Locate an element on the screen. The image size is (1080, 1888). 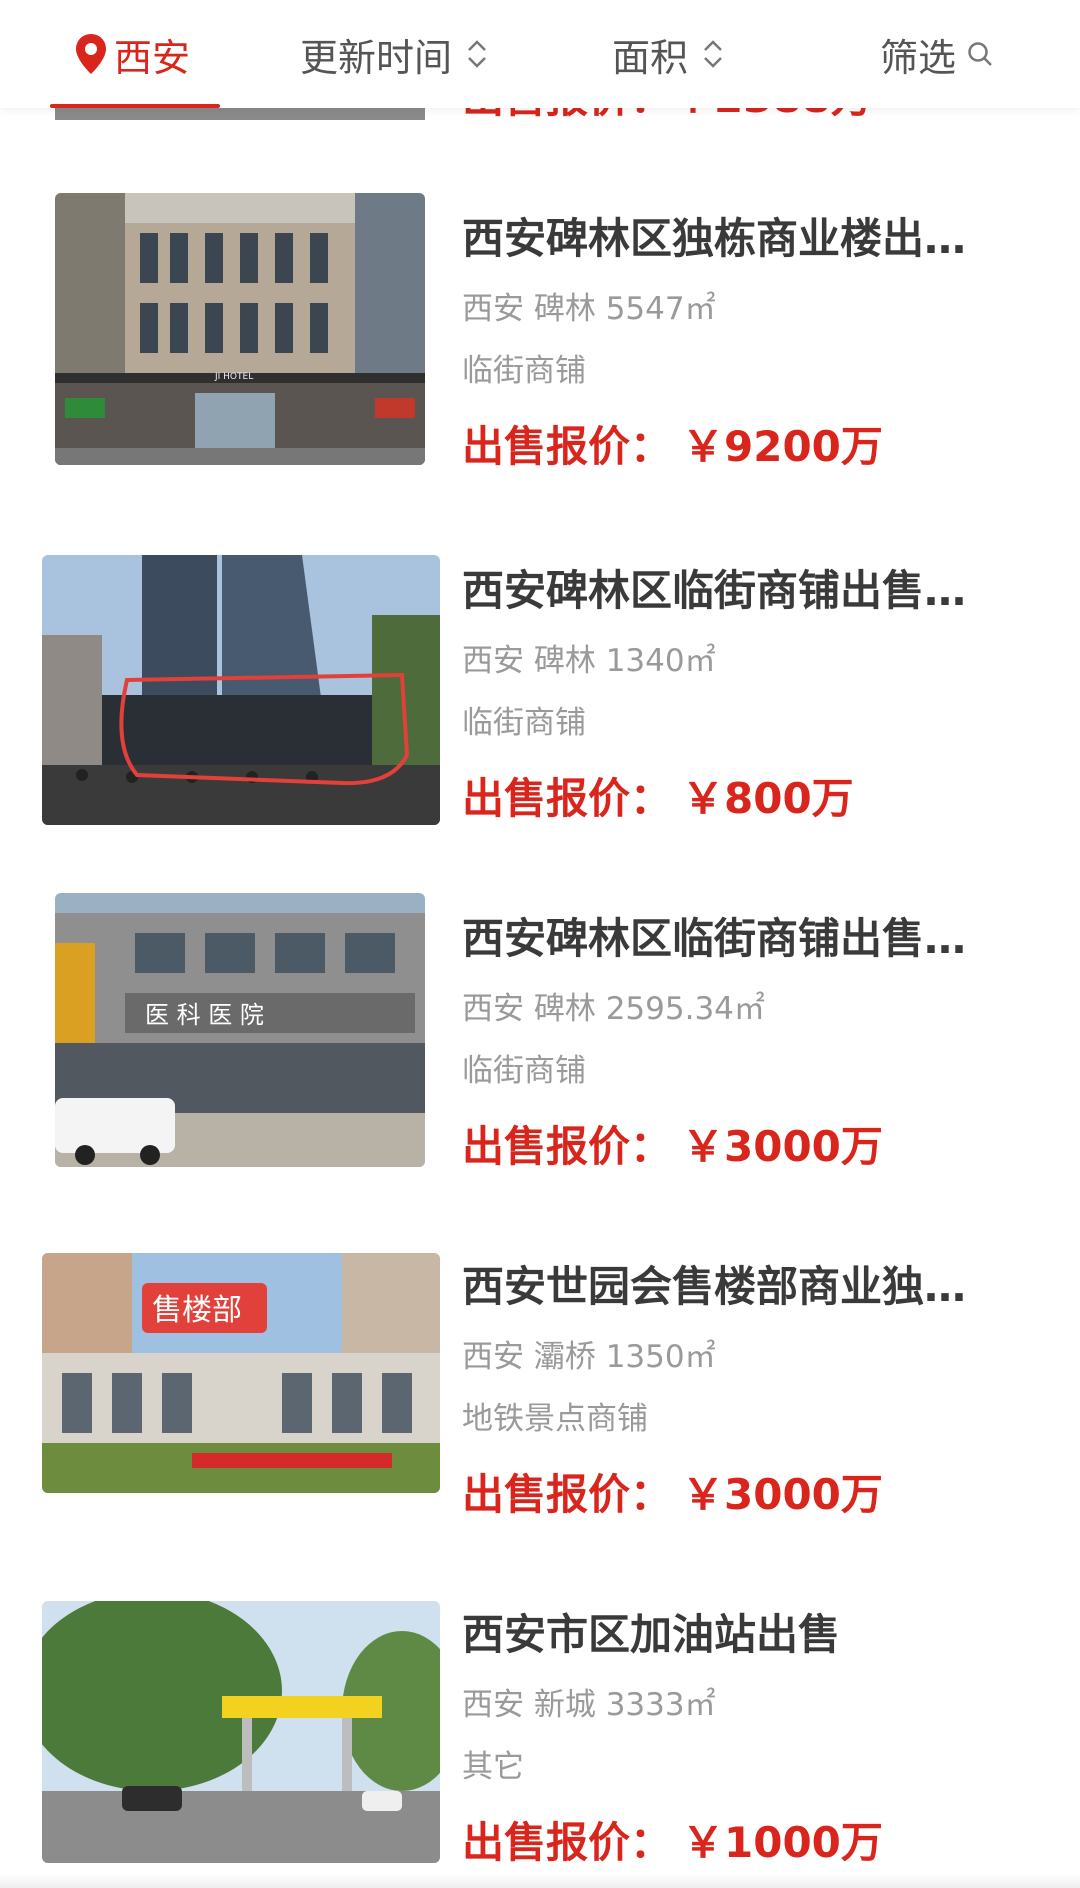
city-selector: 西安 is located at coordinates (132, 54).